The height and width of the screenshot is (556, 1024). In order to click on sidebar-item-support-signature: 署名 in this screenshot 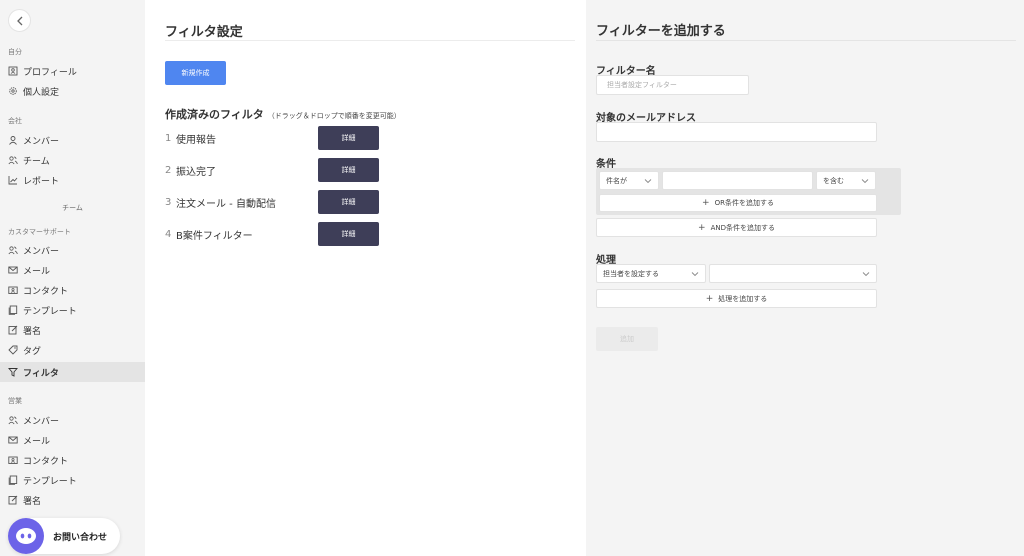, I will do `click(72, 330)`.